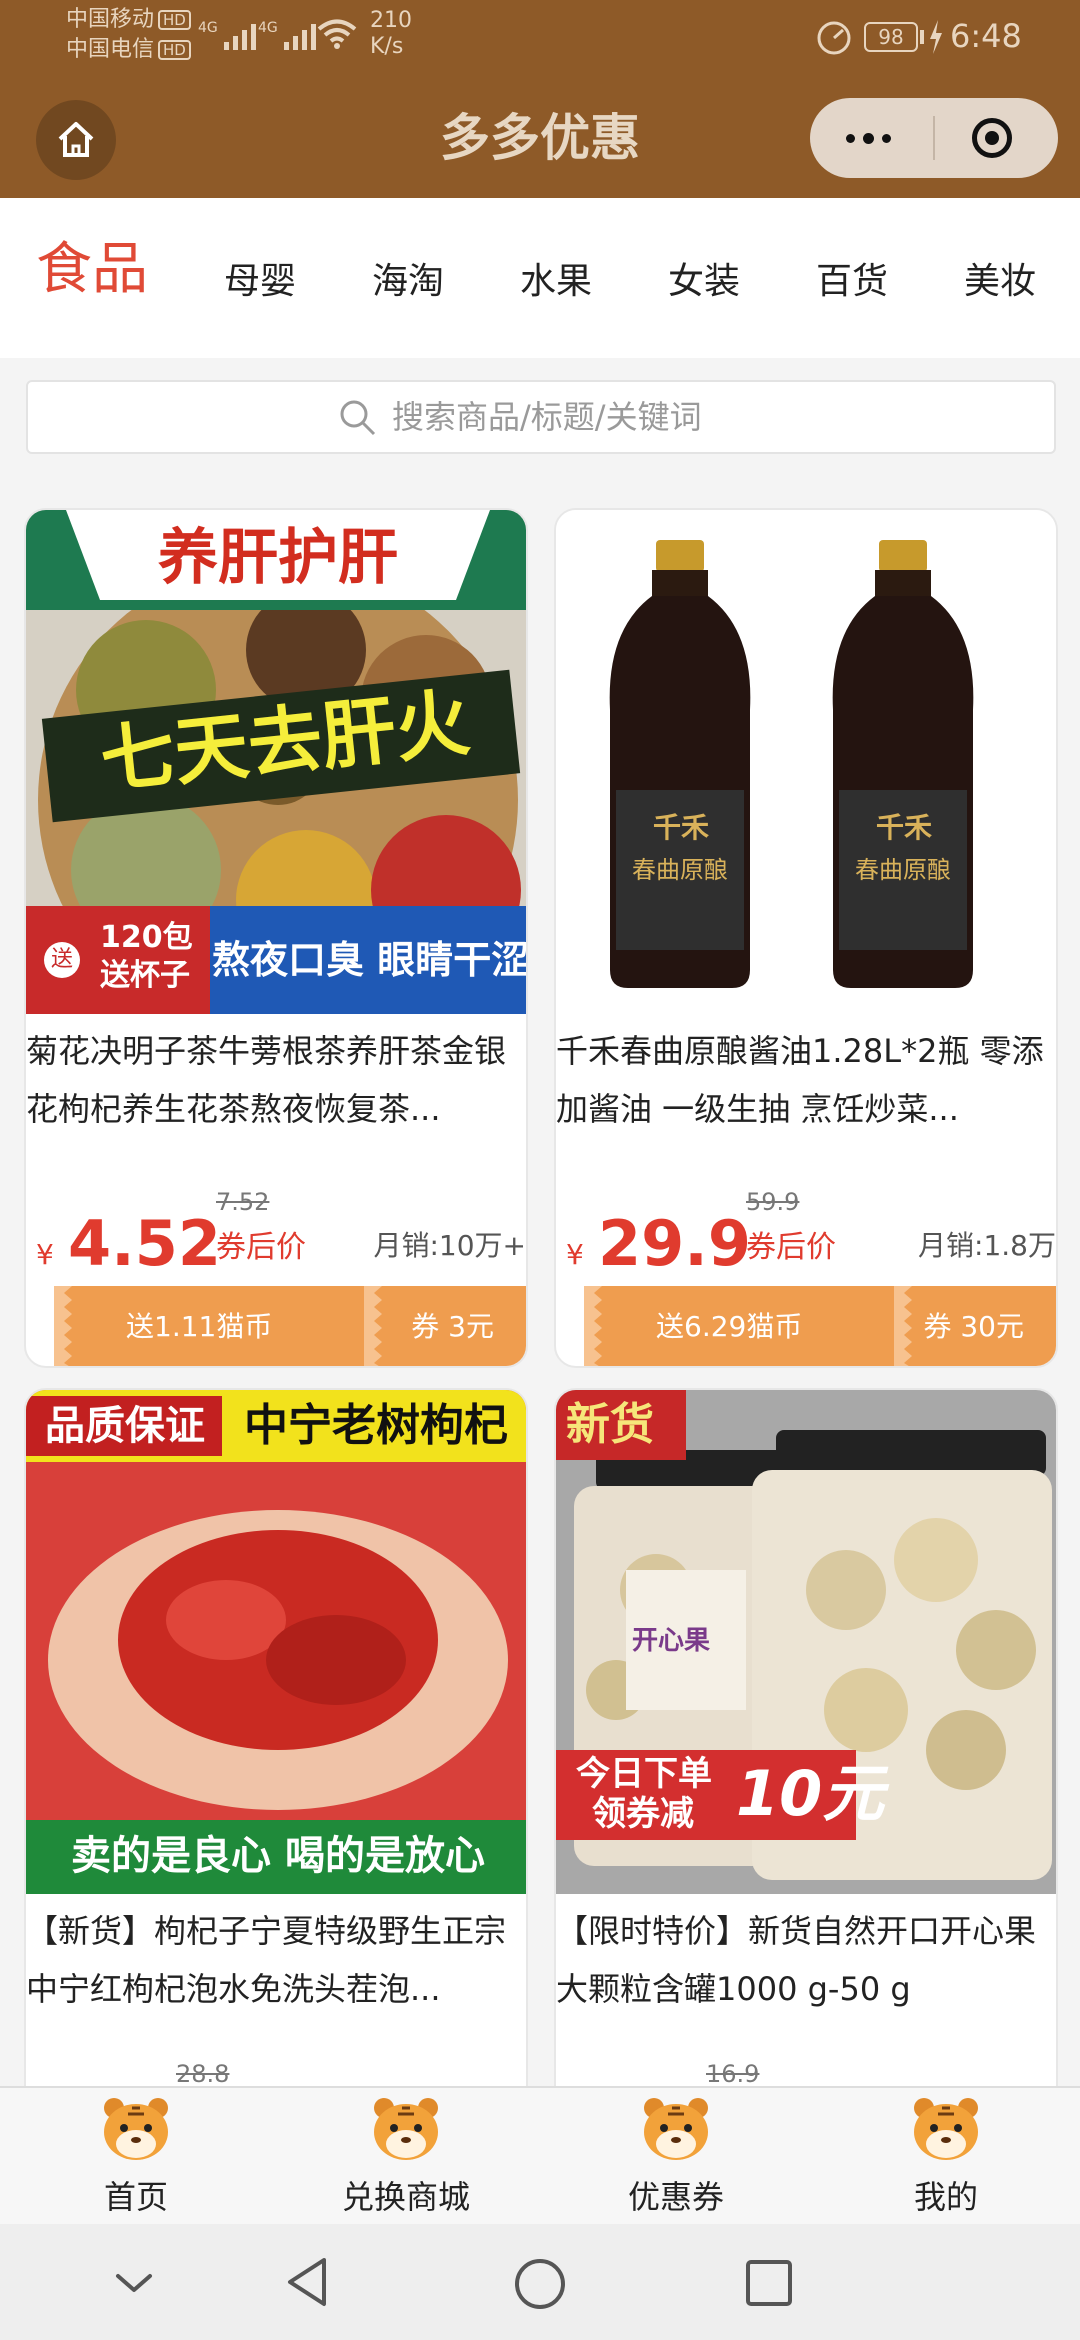 Image resolution: width=1080 pixels, height=2340 pixels. What do you see at coordinates (128, 20) in the screenshot?
I see `carrier-1: 中国移动 HD` at bounding box center [128, 20].